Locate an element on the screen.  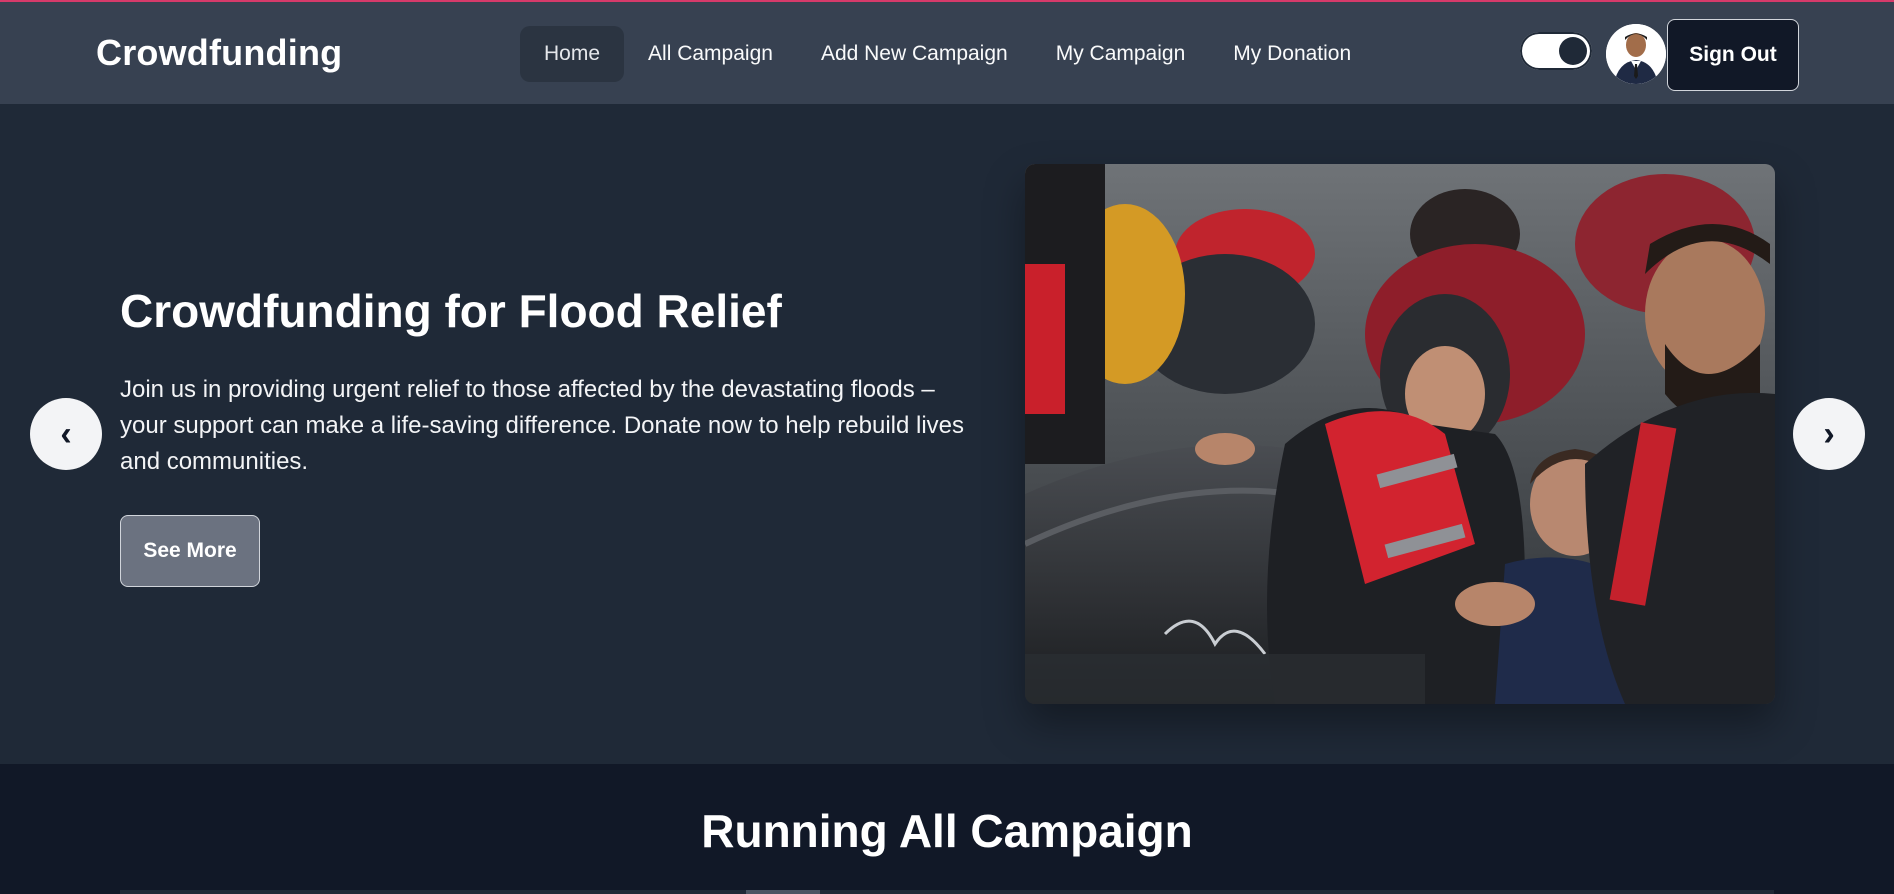
see-more-button: See More is located at coordinates (190, 551).